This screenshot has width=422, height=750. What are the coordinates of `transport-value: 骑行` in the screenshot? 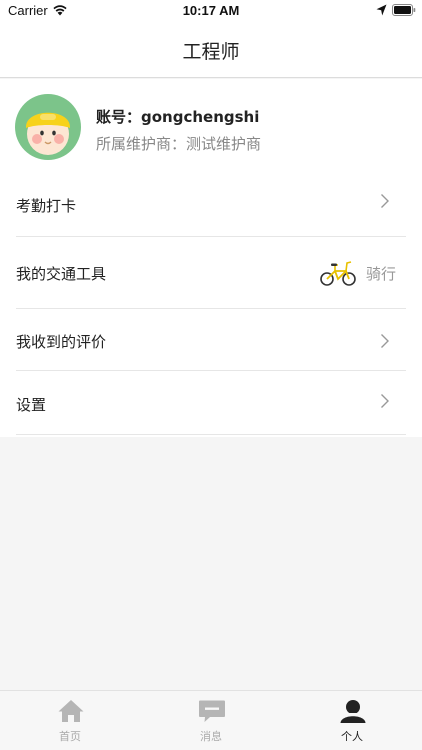 It's located at (381, 274).